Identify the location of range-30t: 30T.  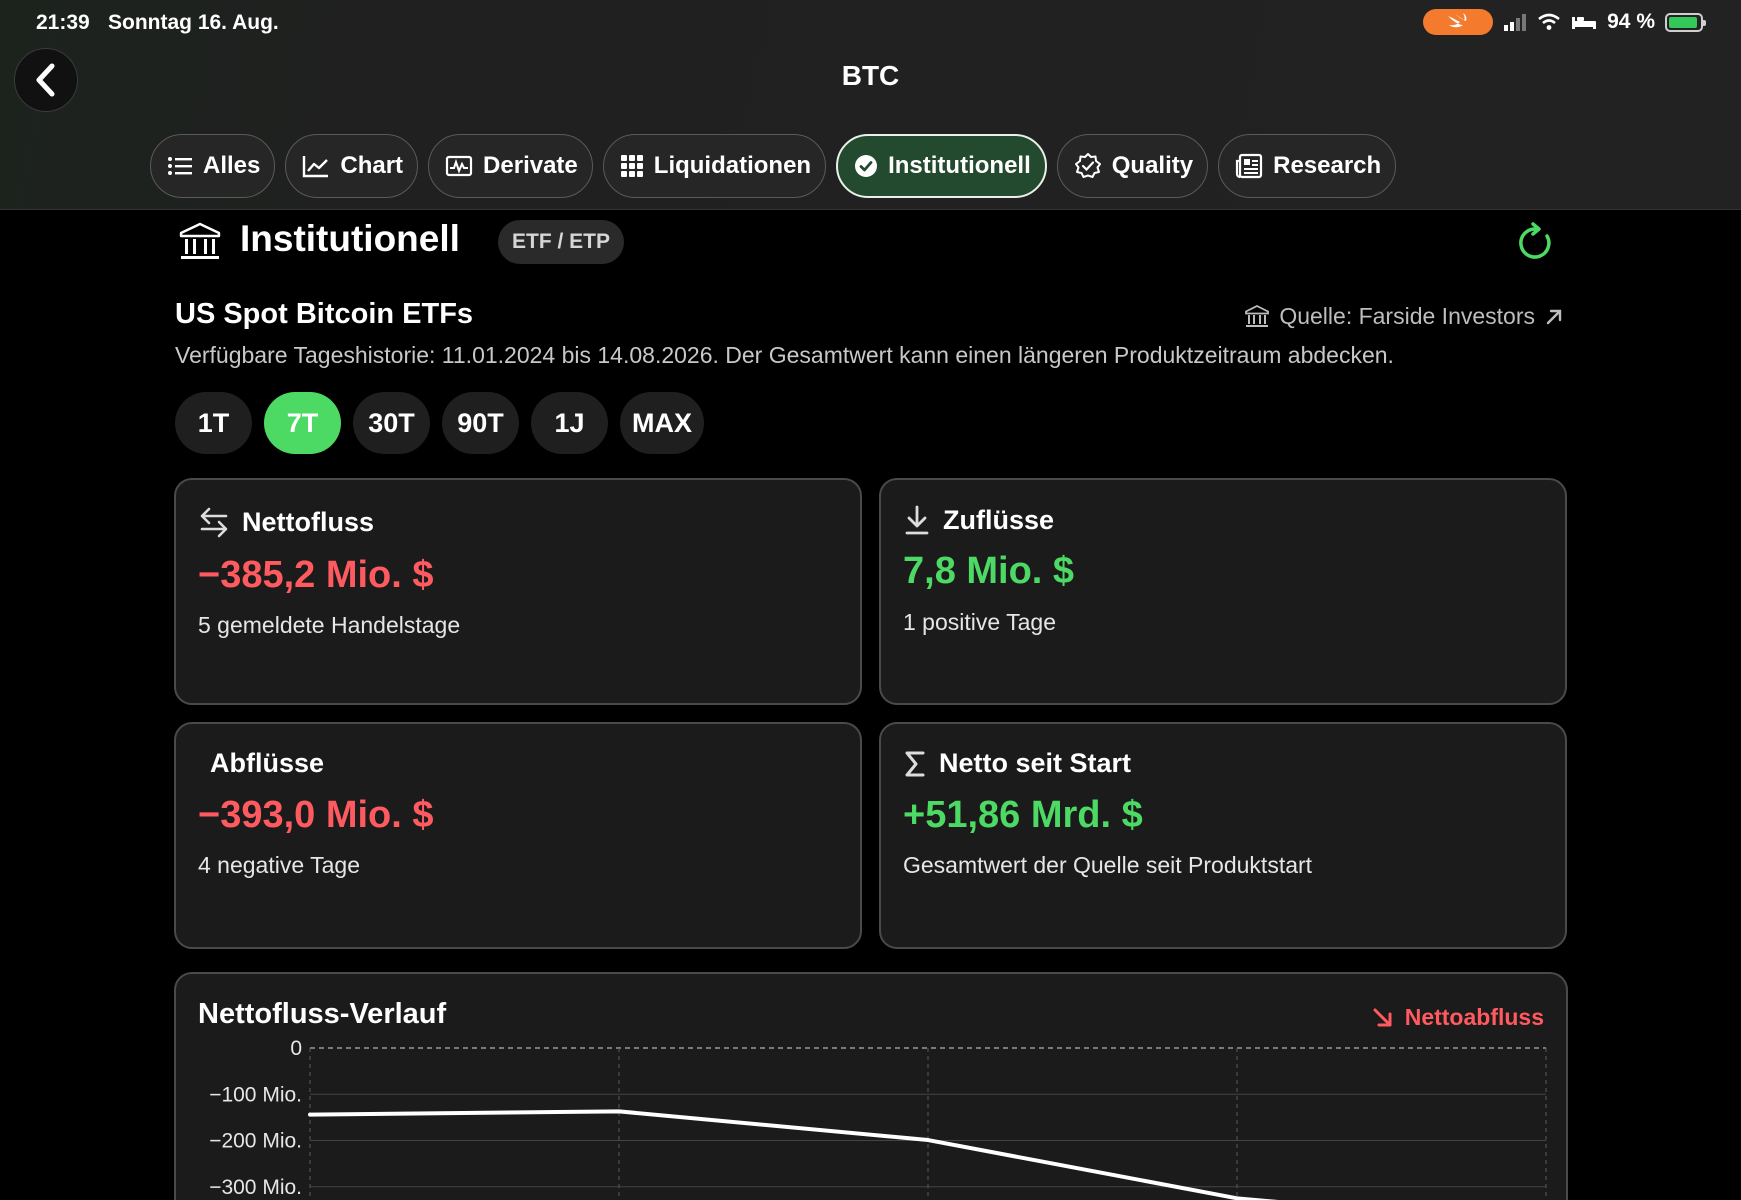
(391, 423).